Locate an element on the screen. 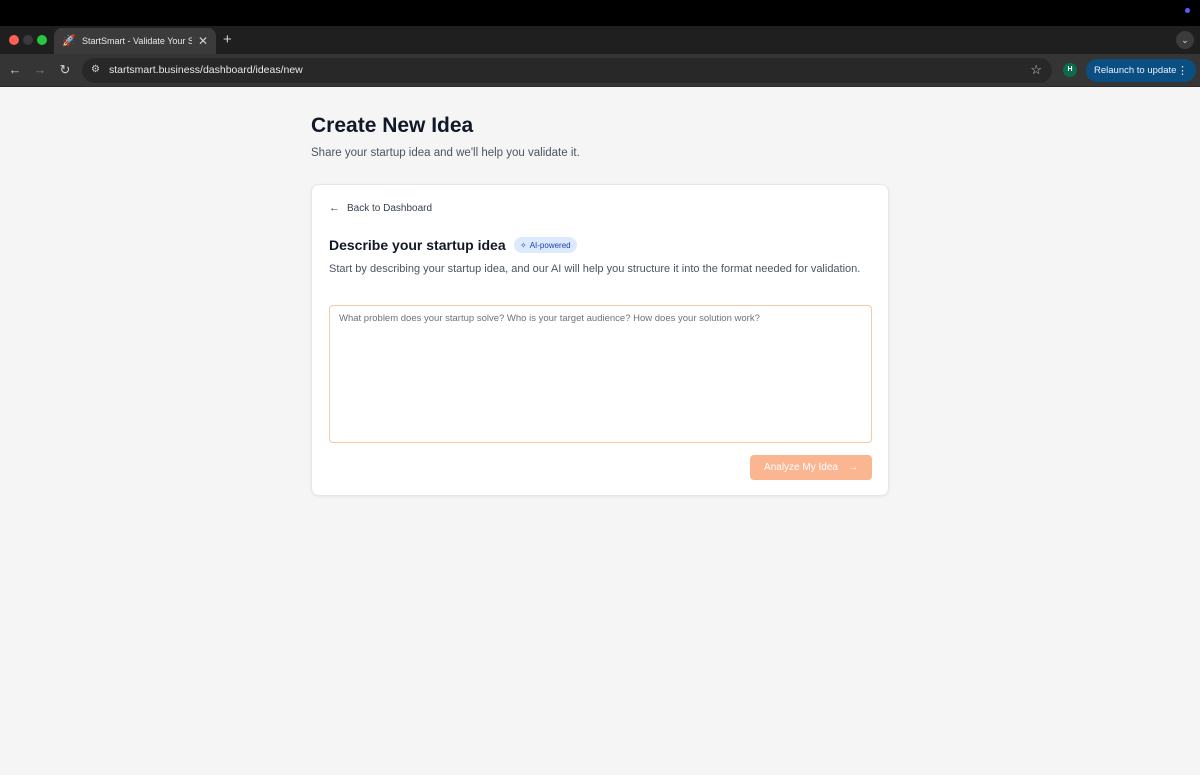 Image resolution: width=1200 pixels, height=775 pixels. status-dot-icon is located at coordinates (1187, 10).